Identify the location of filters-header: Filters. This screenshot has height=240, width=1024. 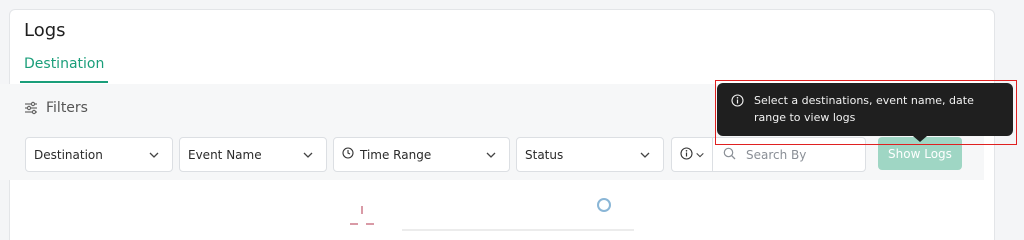
(56, 108).